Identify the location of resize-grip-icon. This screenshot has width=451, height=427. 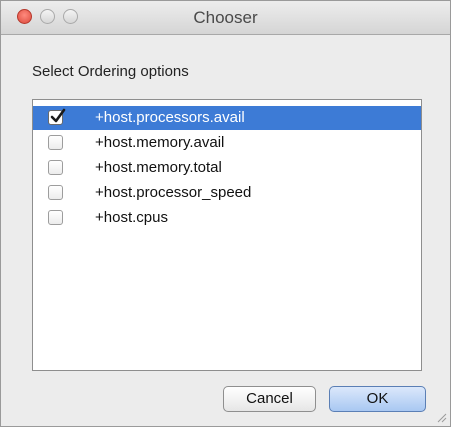
(441, 417).